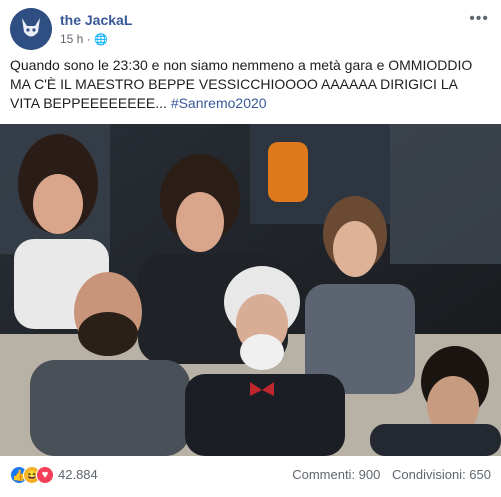 This screenshot has height=497, width=501. I want to click on page-avatar, so click(31, 29).